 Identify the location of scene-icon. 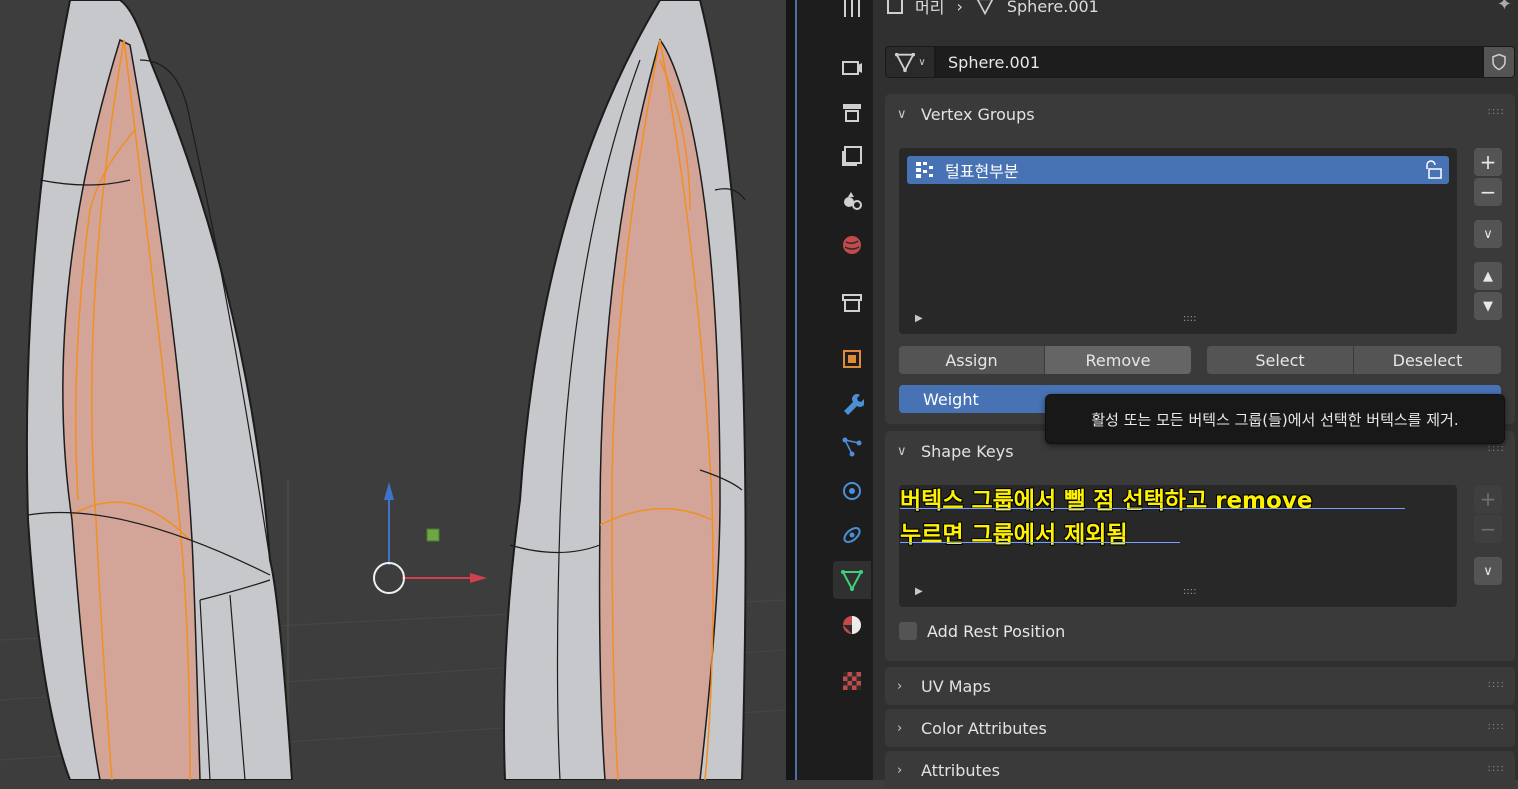
(853, 201).